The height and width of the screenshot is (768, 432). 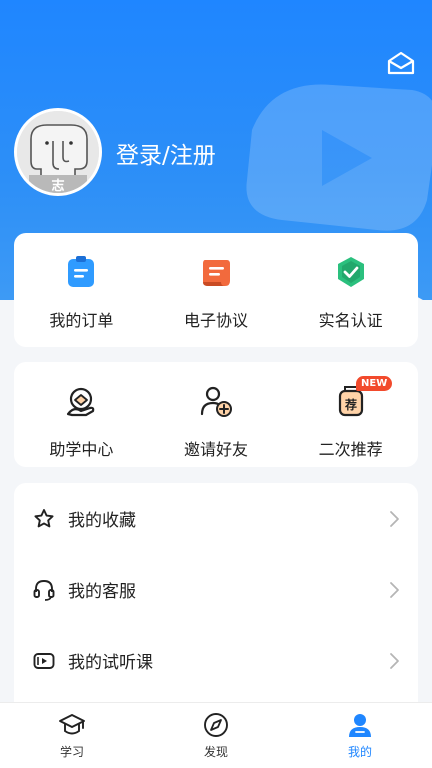 I want to click on support-center-icon, so click(x=81, y=402).